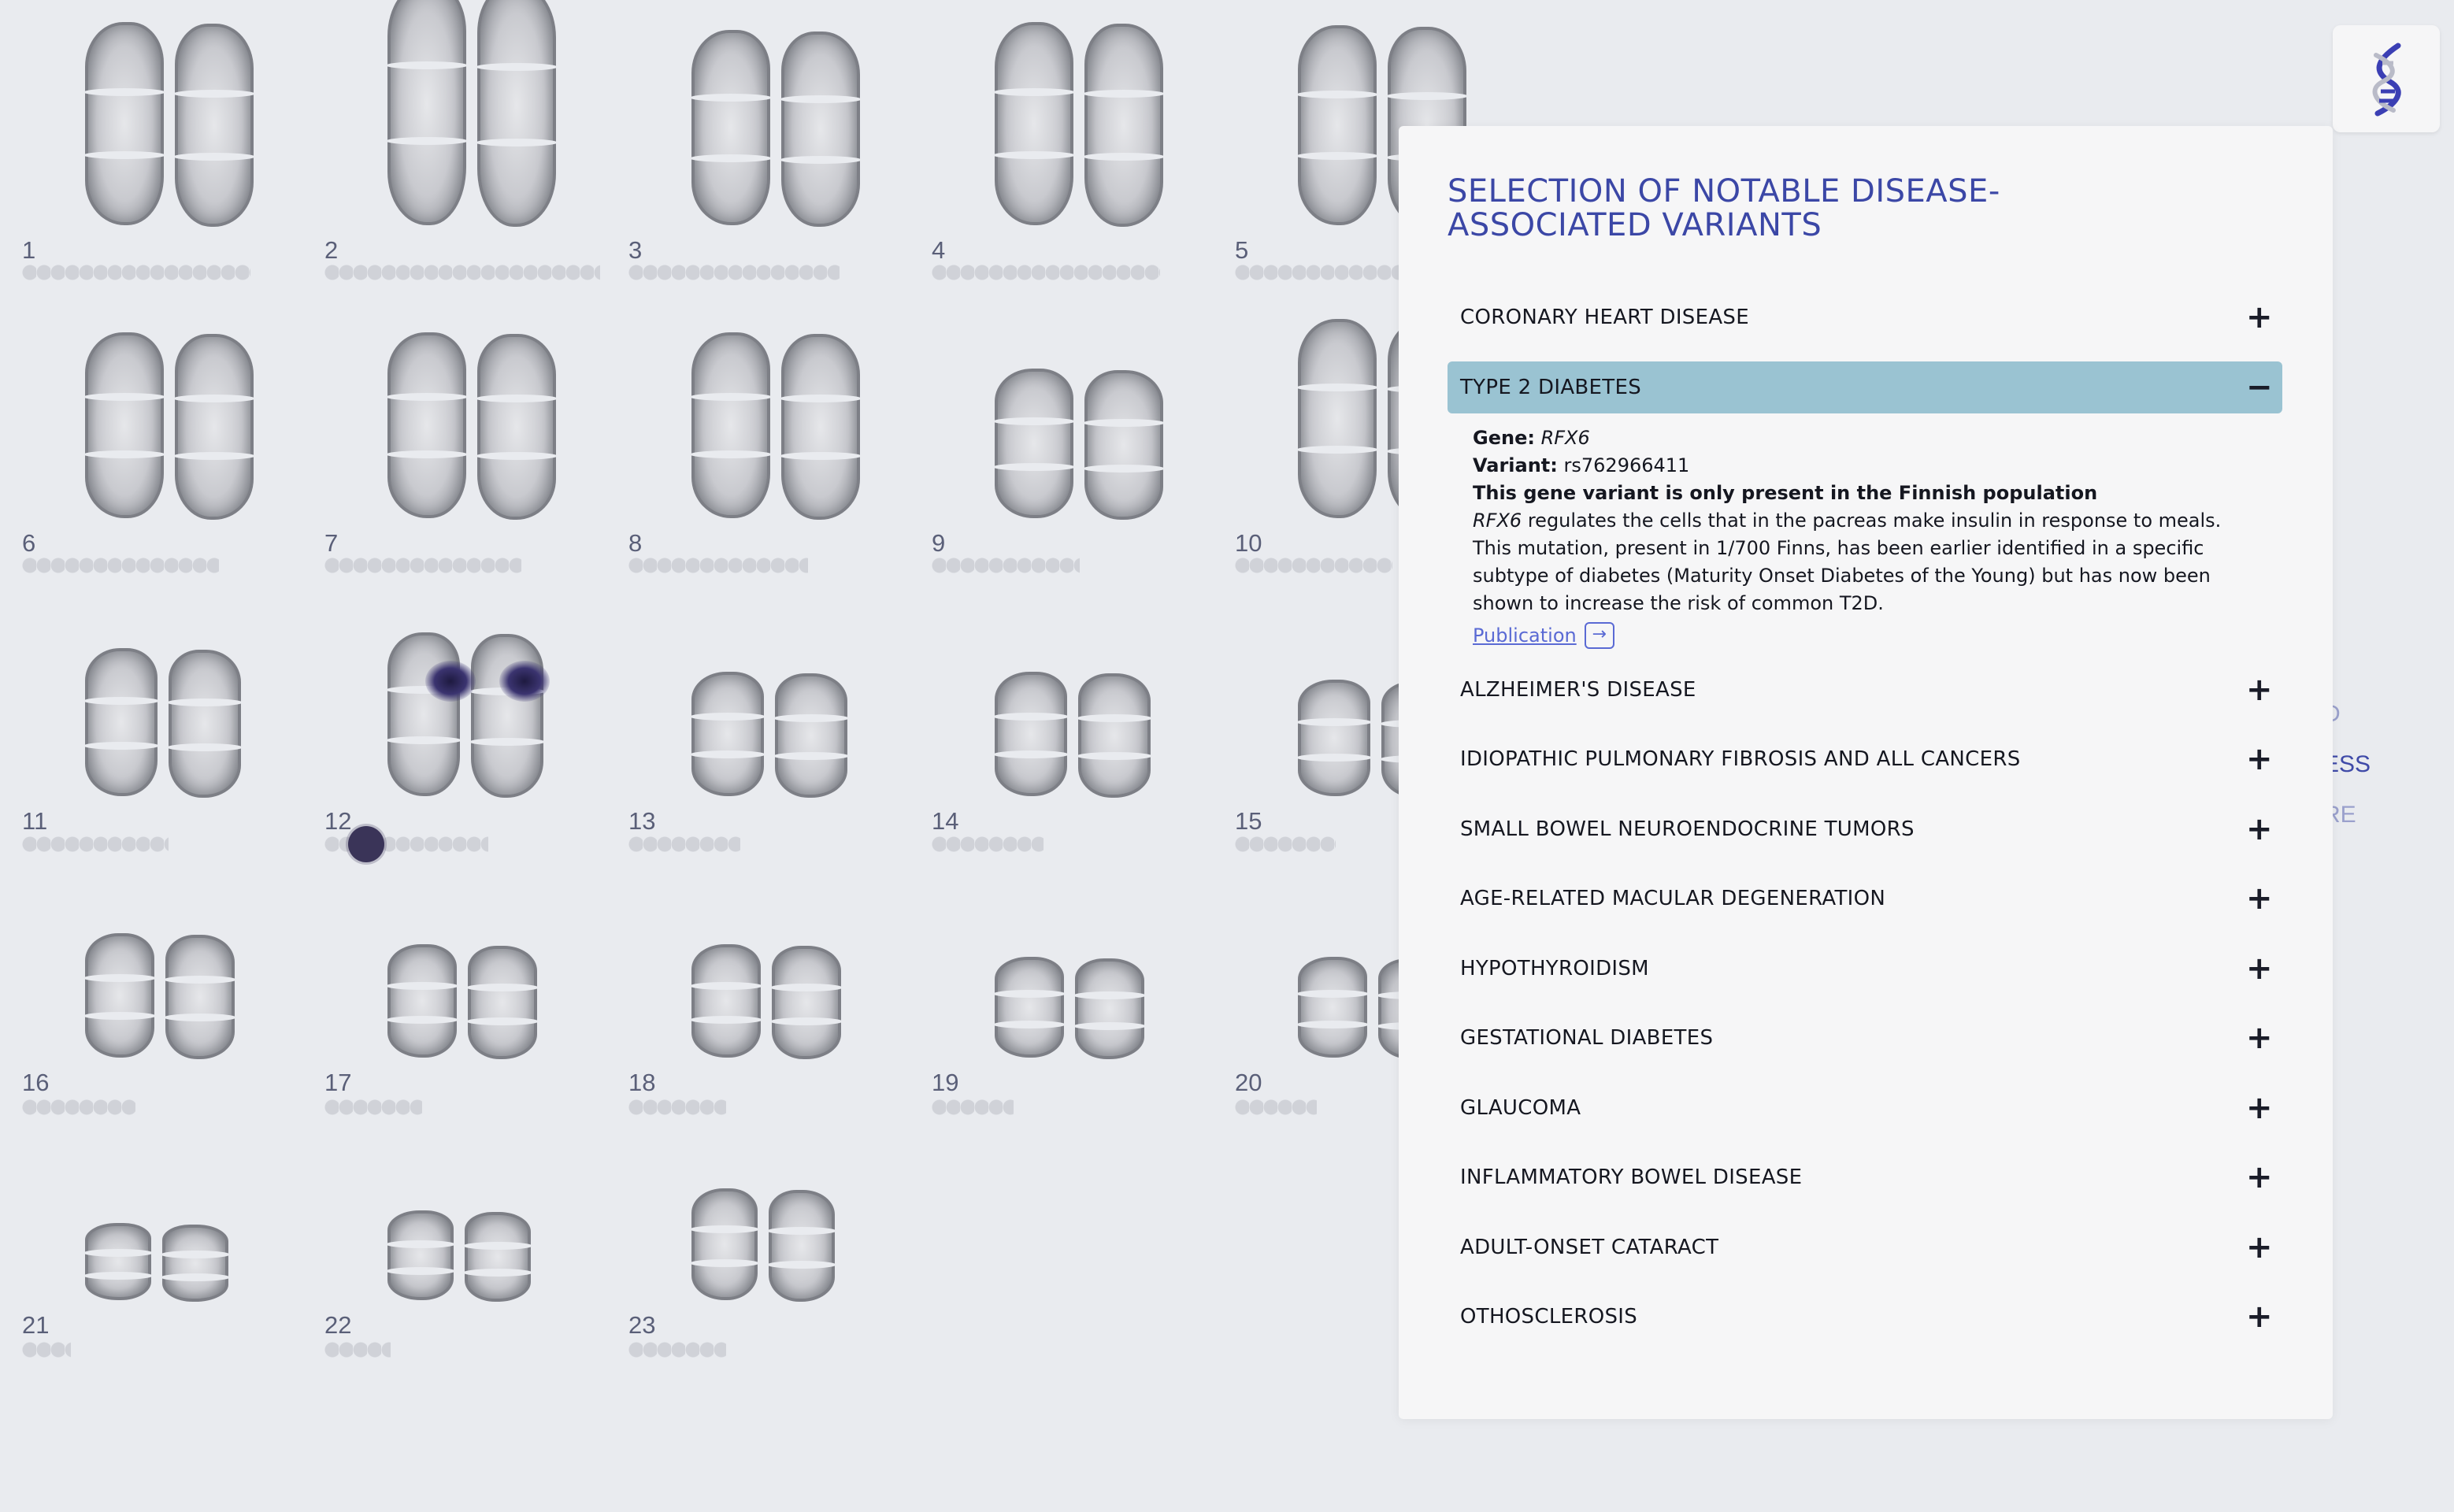 The width and height of the screenshot is (2454, 1512). What do you see at coordinates (35, 821) in the screenshot?
I see `chromosome-number: 11` at bounding box center [35, 821].